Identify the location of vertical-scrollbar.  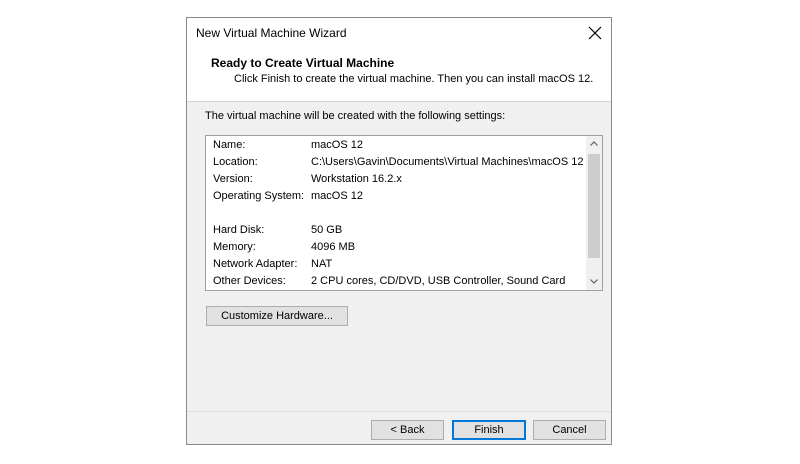
(594, 213).